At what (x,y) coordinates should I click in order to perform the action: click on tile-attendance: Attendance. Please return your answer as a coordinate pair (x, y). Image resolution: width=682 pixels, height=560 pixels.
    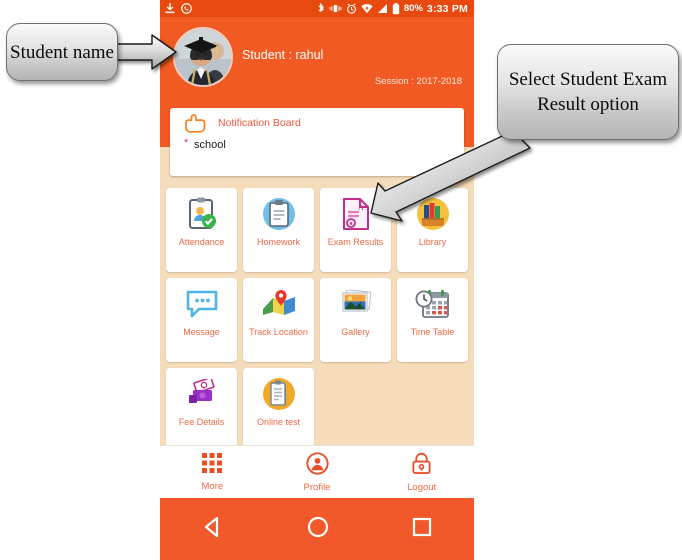
    Looking at the image, I should click on (201, 230).